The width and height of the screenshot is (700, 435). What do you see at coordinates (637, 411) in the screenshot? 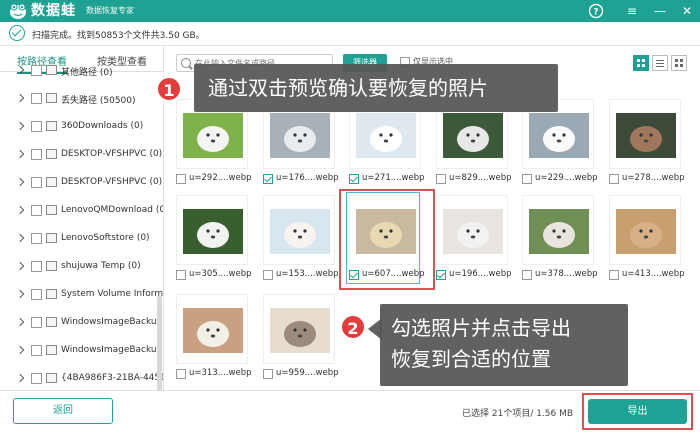
I see `export-button: 导出` at bounding box center [637, 411].